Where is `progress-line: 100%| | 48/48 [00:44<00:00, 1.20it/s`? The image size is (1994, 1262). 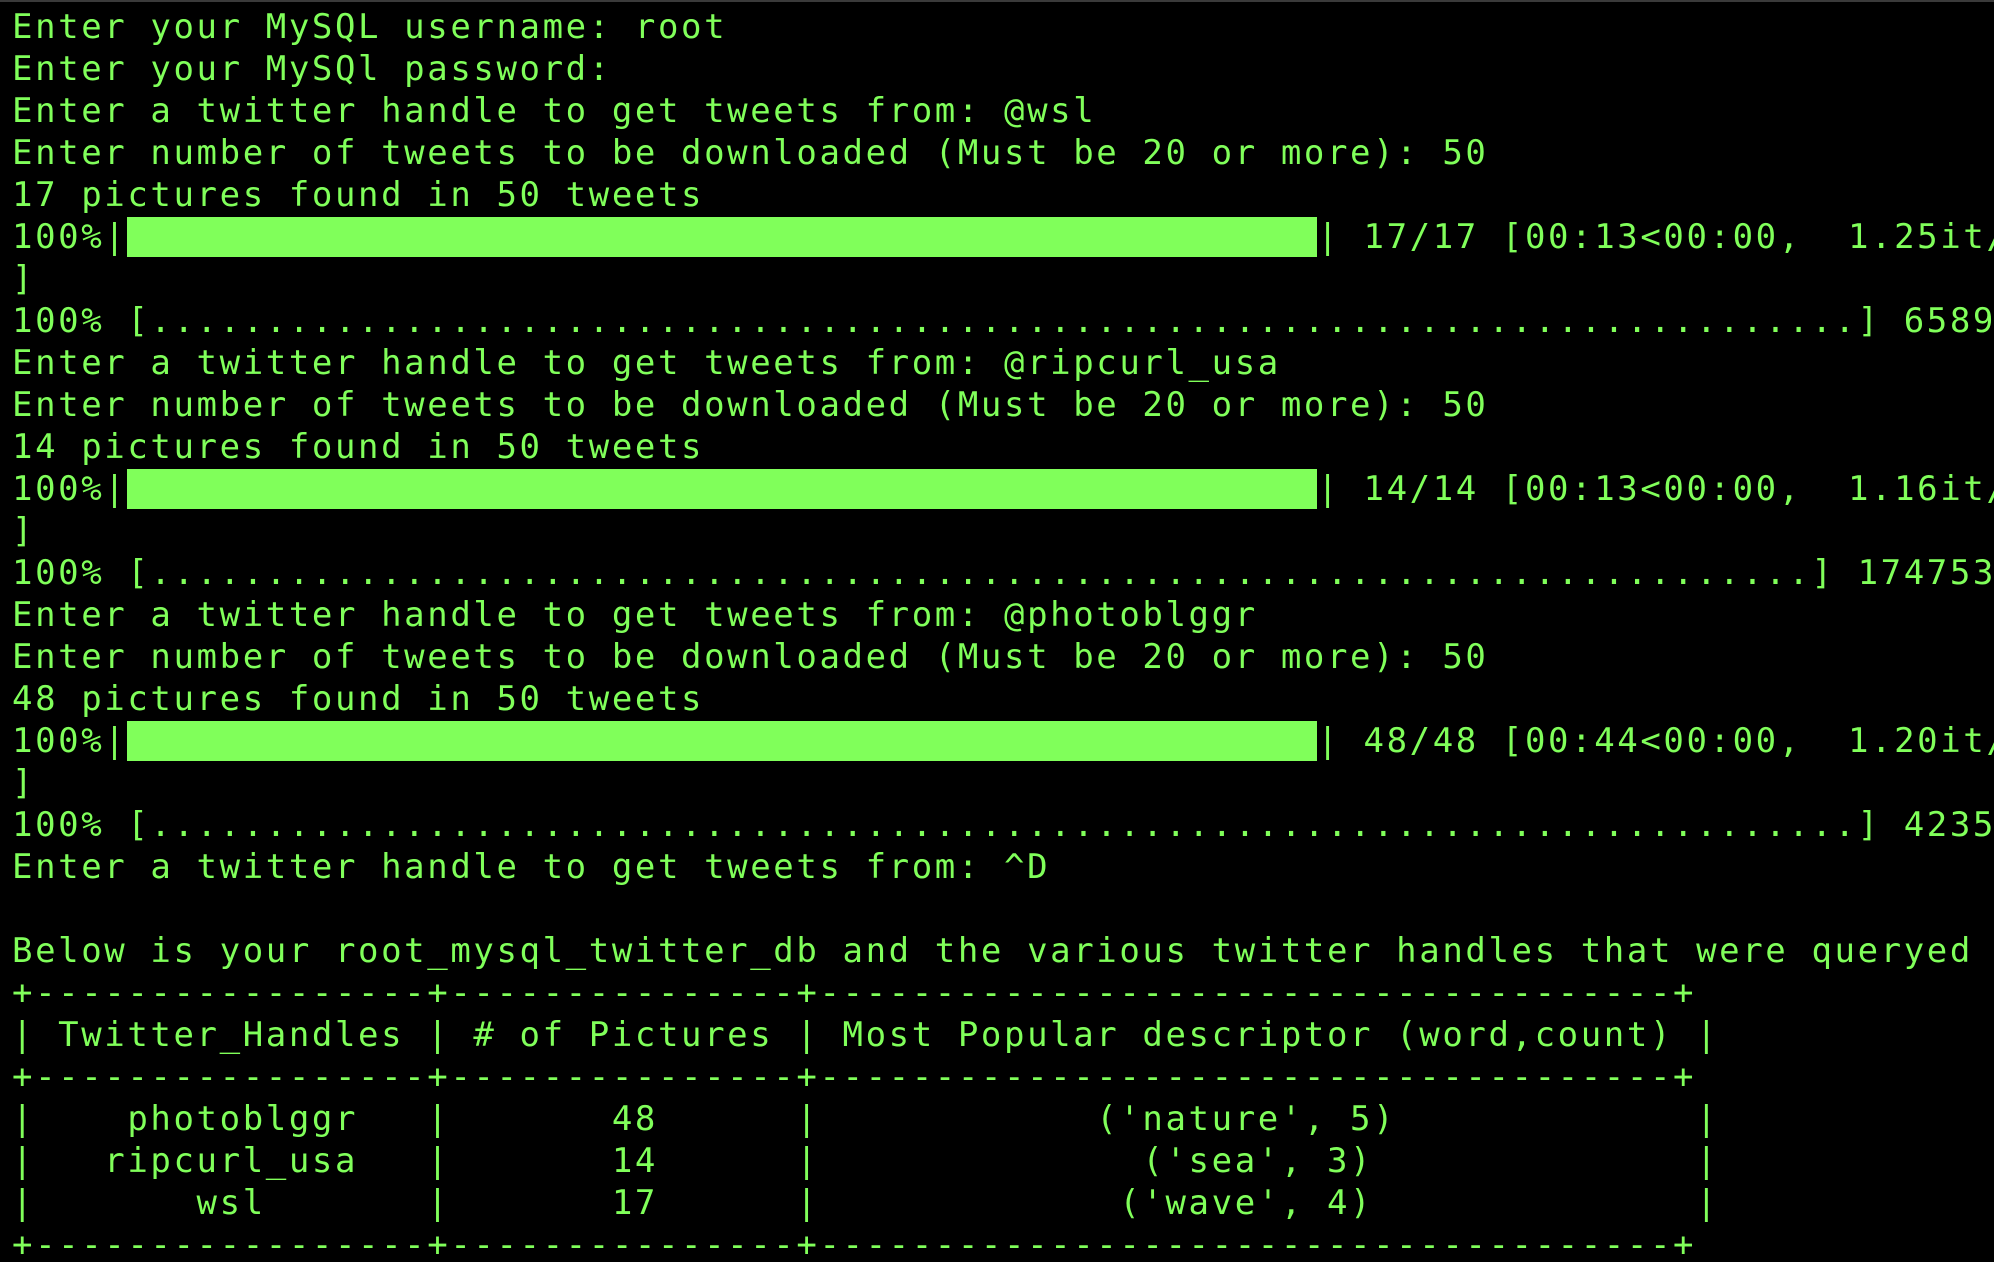 progress-line: 100%| | 48/48 [00:44<00:00, 1.20it/s is located at coordinates (1003, 741).